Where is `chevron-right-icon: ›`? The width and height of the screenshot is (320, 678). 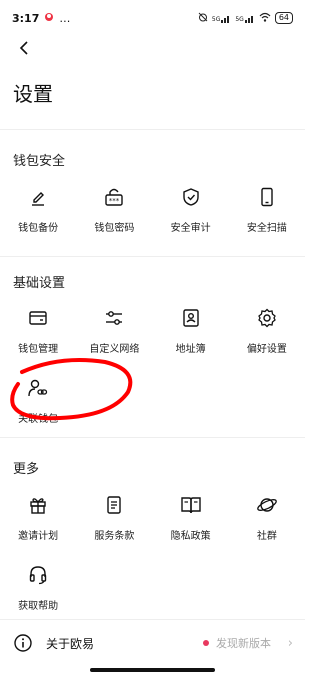
chevron-right-icon: › is located at coordinates (290, 643).